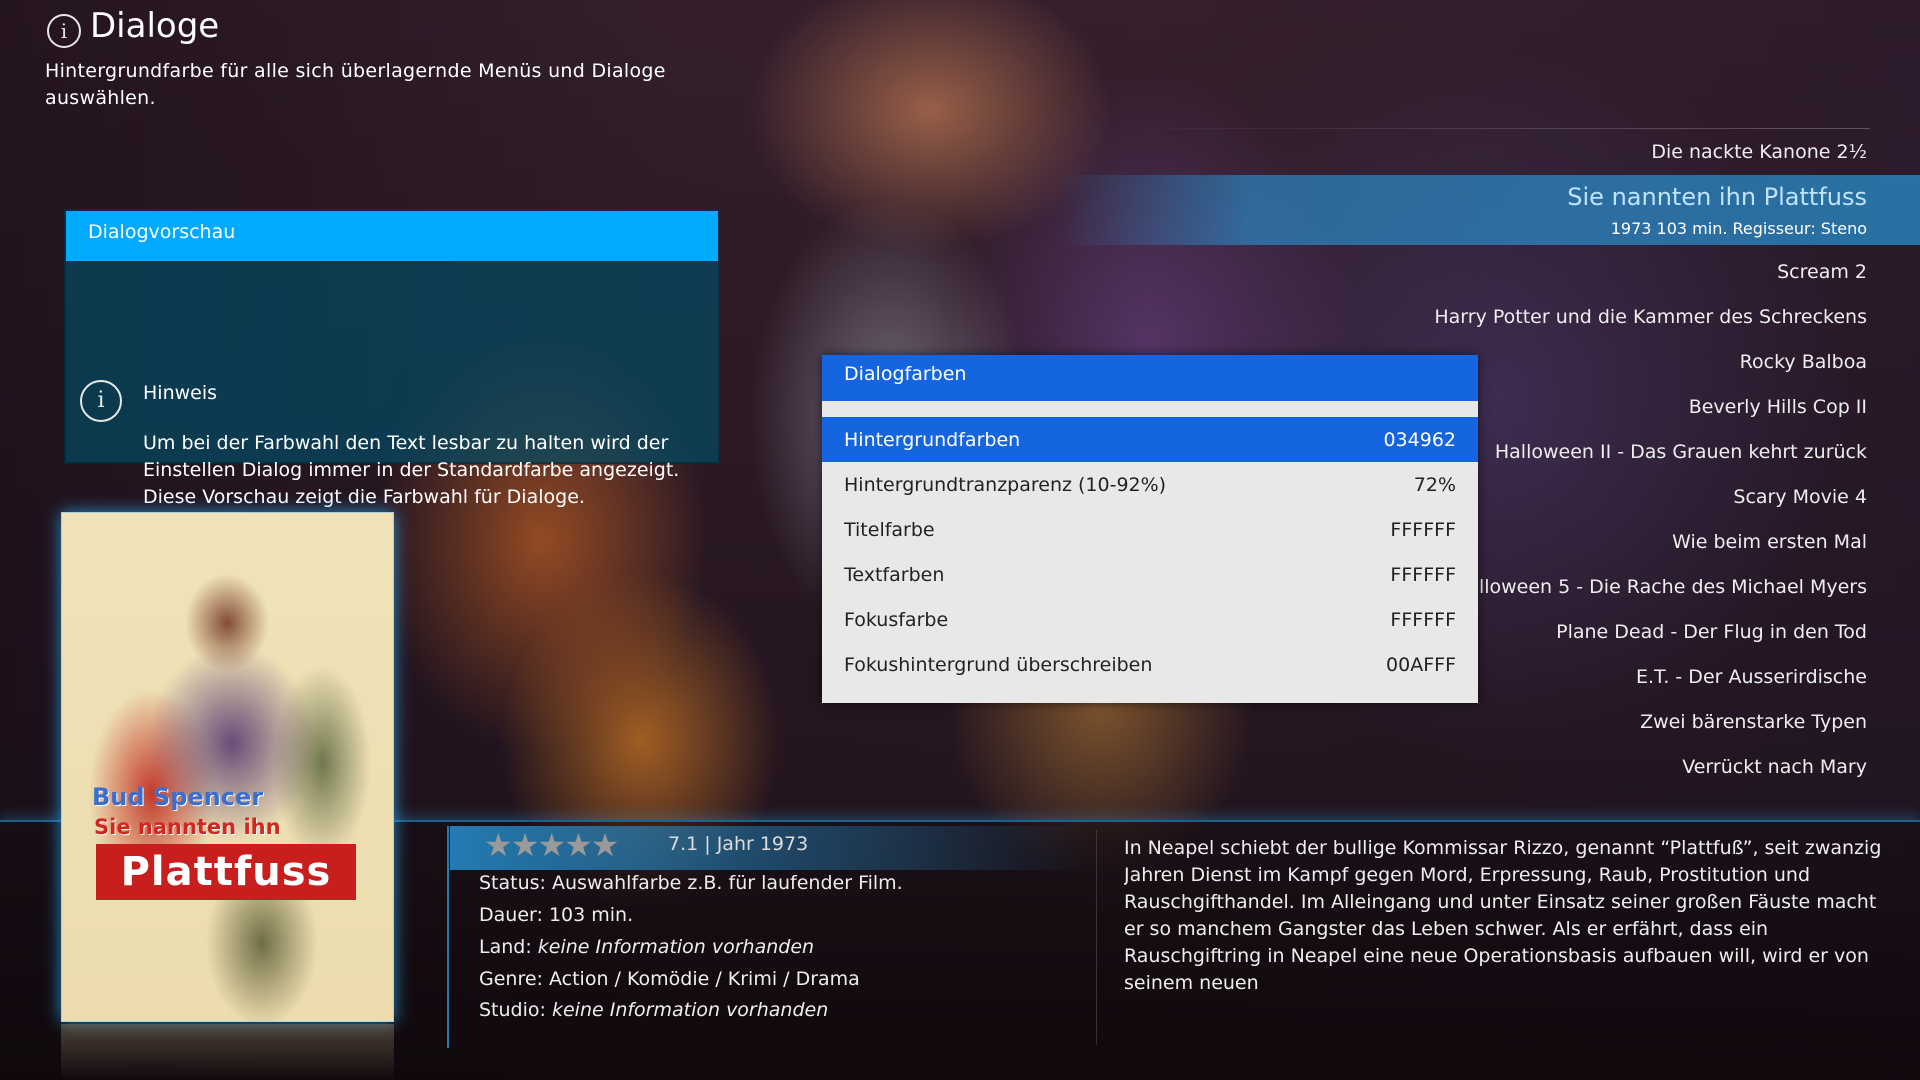 Image resolution: width=1920 pixels, height=1080 pixels. Describe the element at coordinates (654, 1010) in the screenshot. I see `info-studio: Studio: keine Information vorhanden` at that location.